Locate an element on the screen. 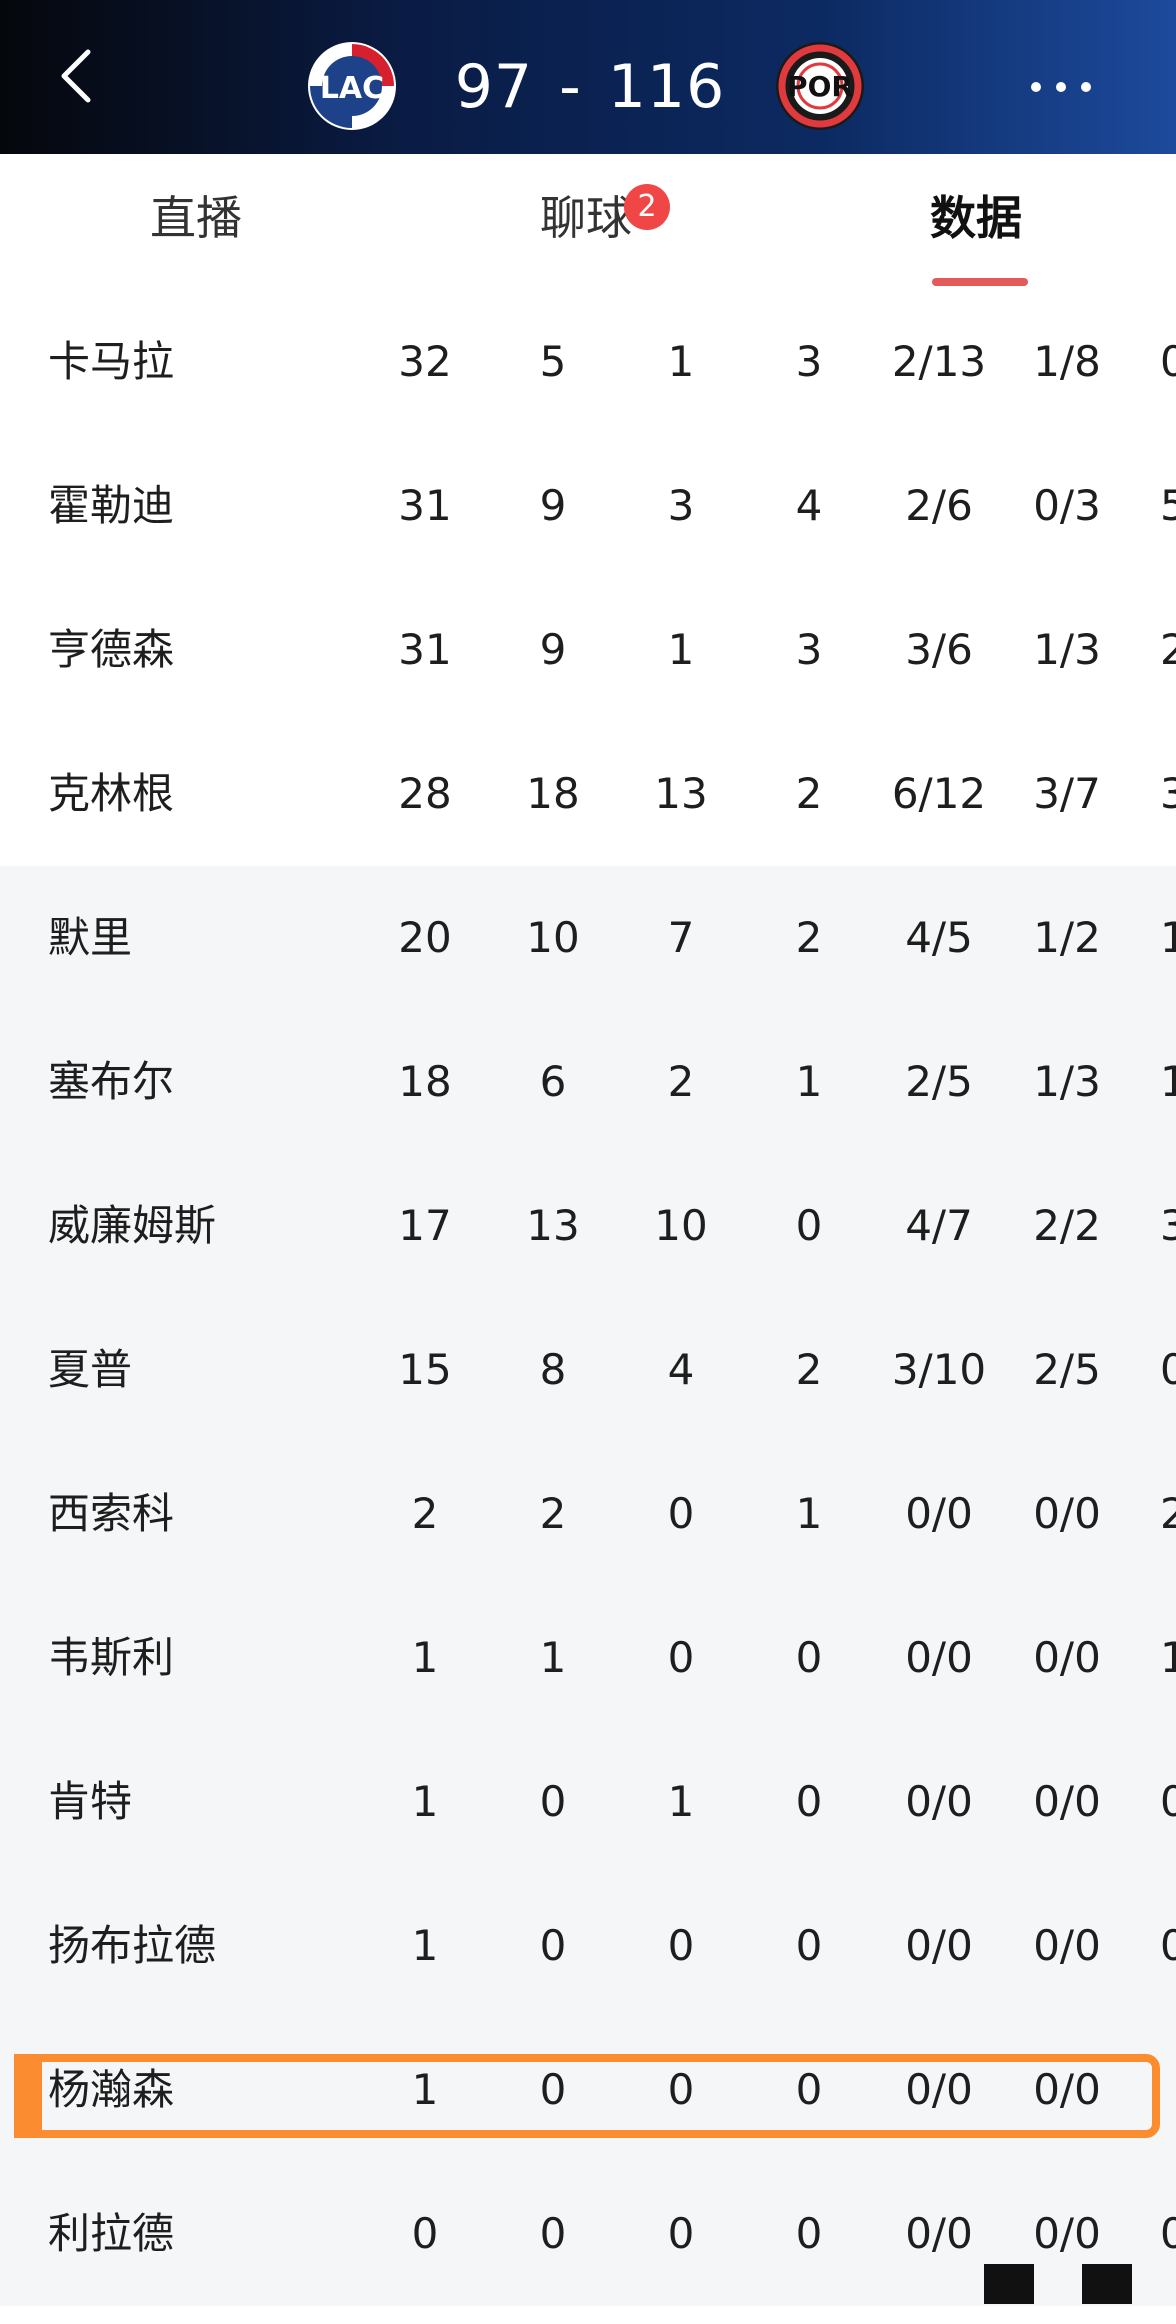  highlight-annotation-edge is located at coordinates (28, 2096).